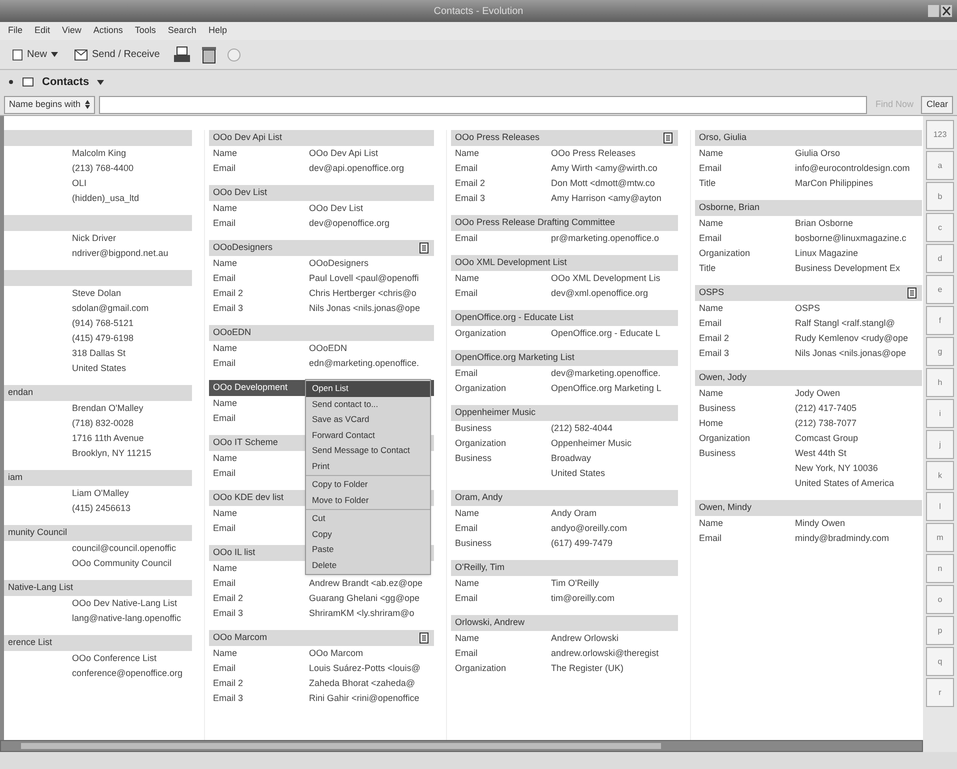 This screenshot has width=957, height=769. Describe the element at coordinates (356, 168) in the screenshot. I see `field-value: dev@api.openoffice.org` at that location.